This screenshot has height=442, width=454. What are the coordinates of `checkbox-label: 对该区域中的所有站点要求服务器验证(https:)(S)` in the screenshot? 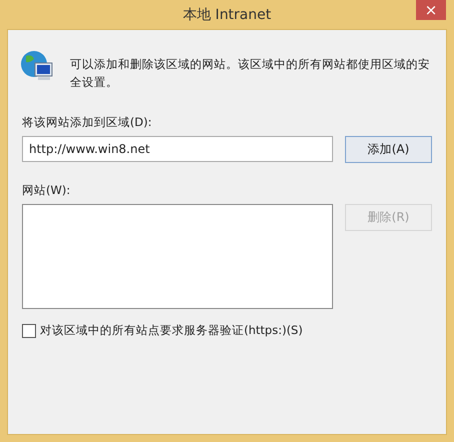 It's located at (171, 330).